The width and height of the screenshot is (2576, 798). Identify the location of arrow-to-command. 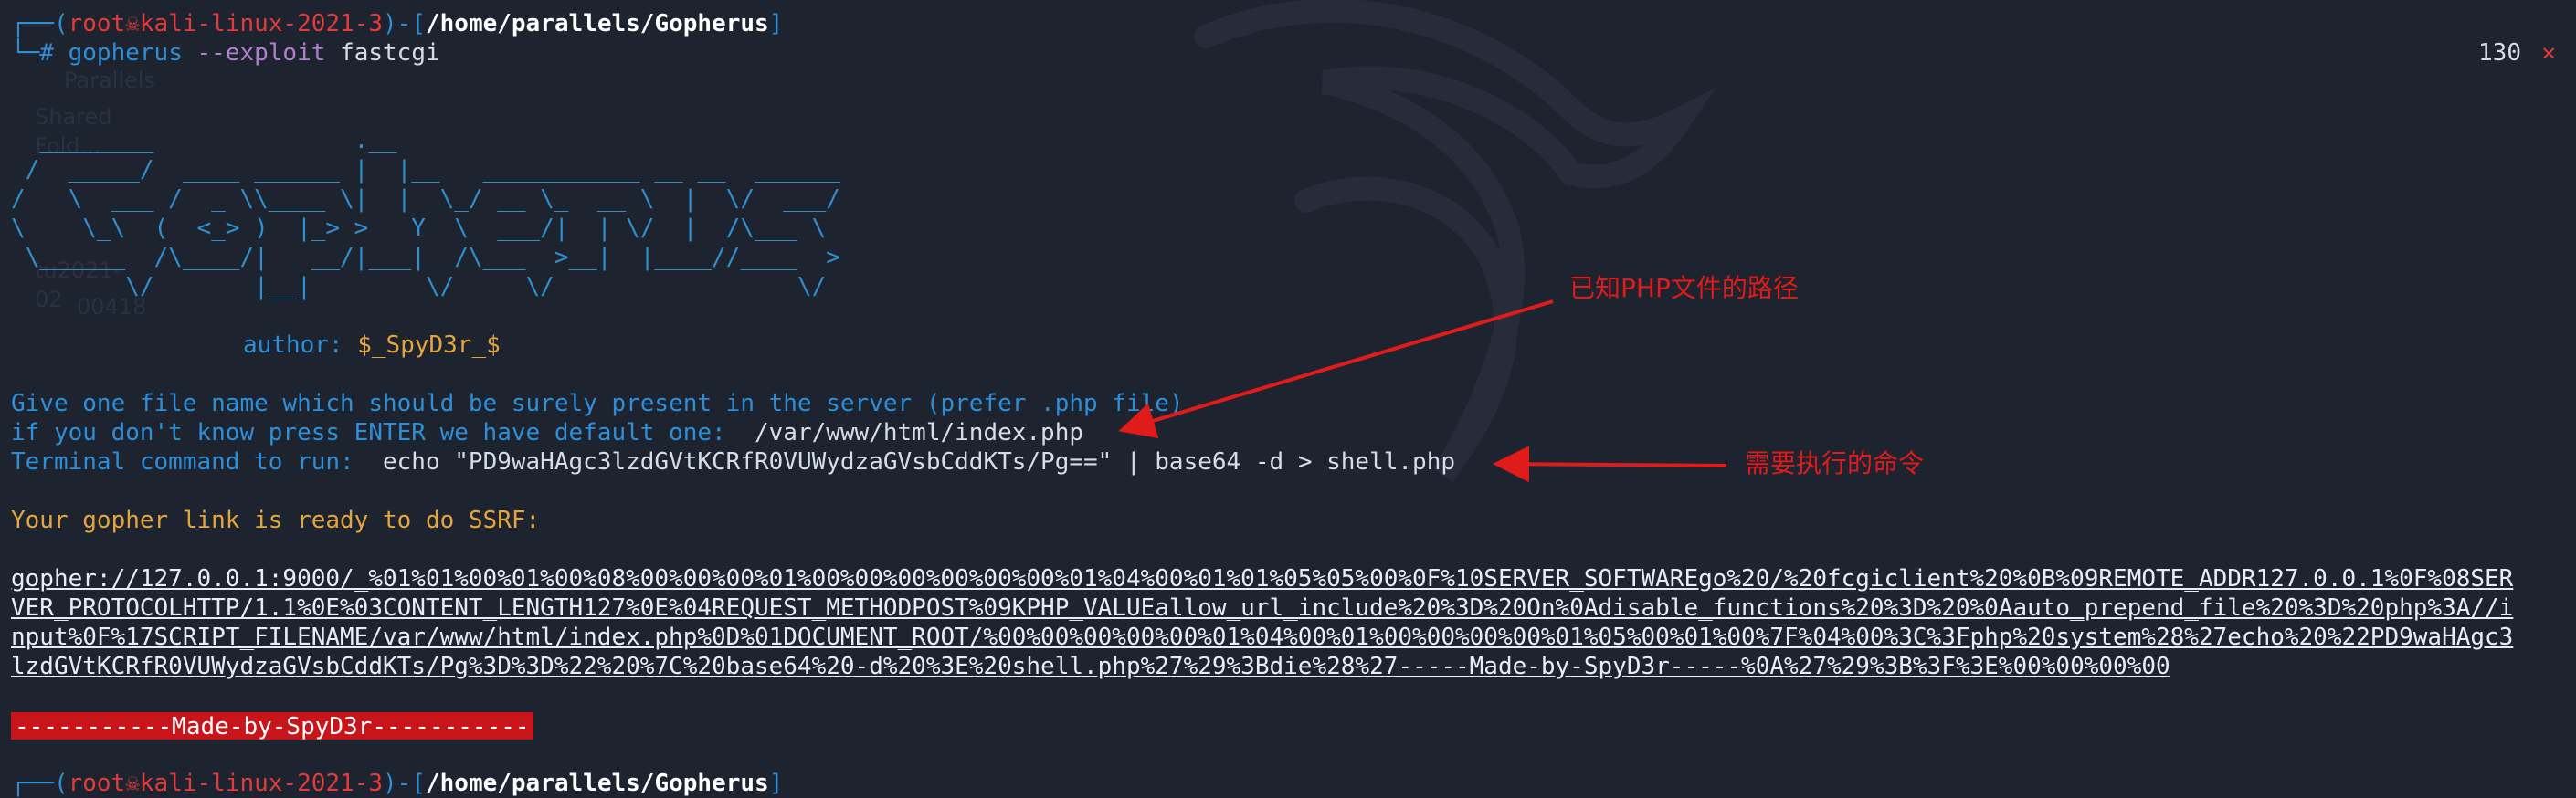
(1610, 464).